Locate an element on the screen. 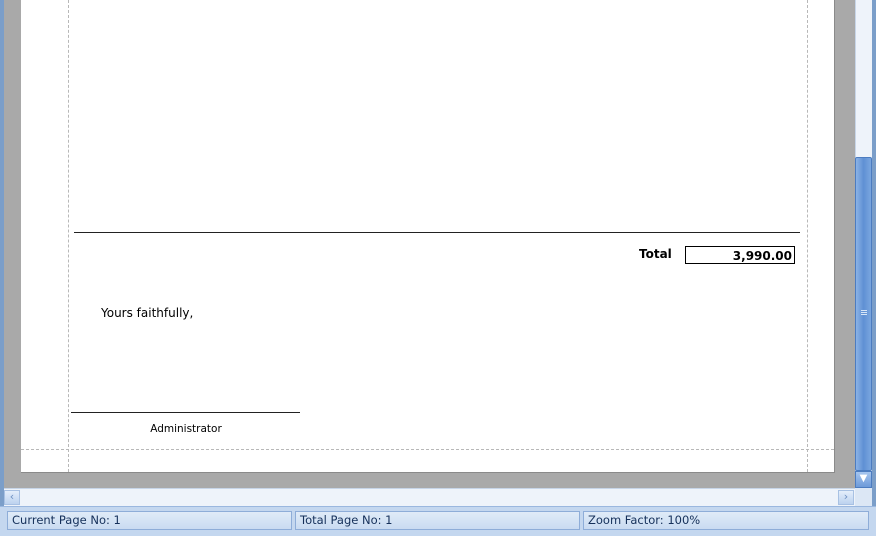 The height and width of the screenshot is (536, 876). total-value: 3,990.00 is located at coordinates (740, 255).